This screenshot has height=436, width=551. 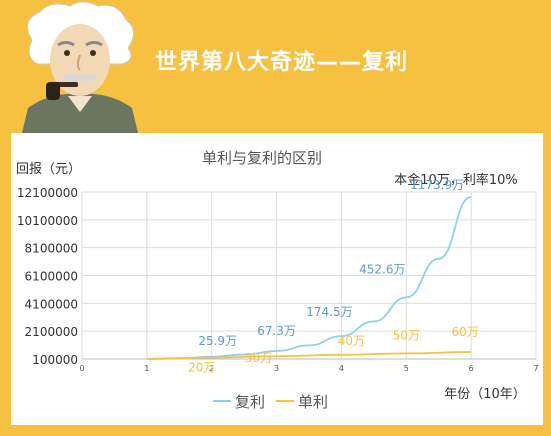 What do you see at coordinates (535, 368) in the screenshot?
I see `x-tick-label: 7` at bounding box center [535, 368].